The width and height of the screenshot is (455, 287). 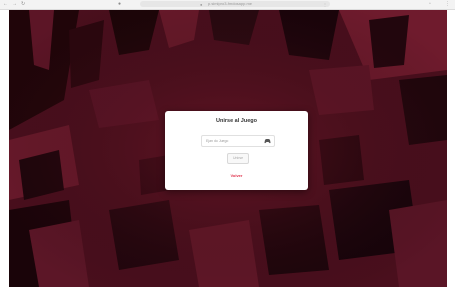 What do you see at coordinates (236, 121) in the screenshot?
I see `dialog-title: Unirse al Juego` at bounding box center [236, 121].